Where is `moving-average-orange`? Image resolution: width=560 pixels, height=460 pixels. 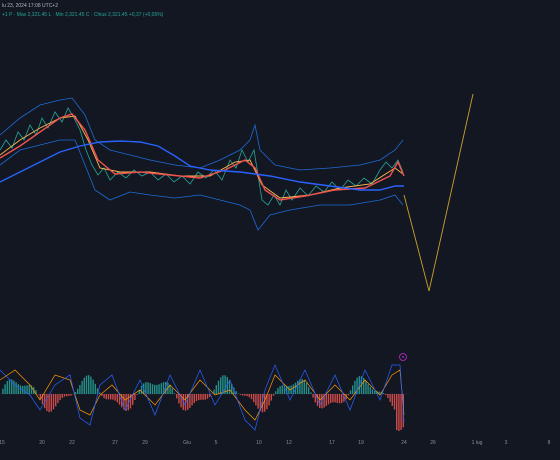 moving-average-orange is located at coordinates (202, 157).